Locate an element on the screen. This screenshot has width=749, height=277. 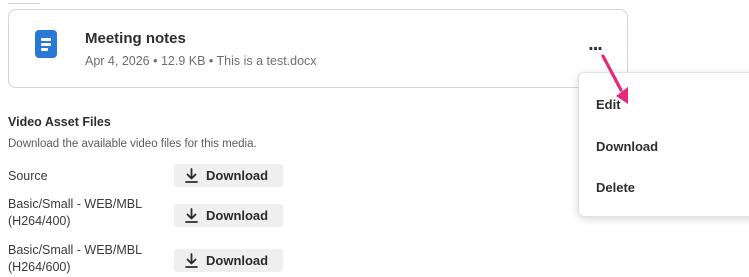
previous-card-edge is located at coordinates (24, 2).